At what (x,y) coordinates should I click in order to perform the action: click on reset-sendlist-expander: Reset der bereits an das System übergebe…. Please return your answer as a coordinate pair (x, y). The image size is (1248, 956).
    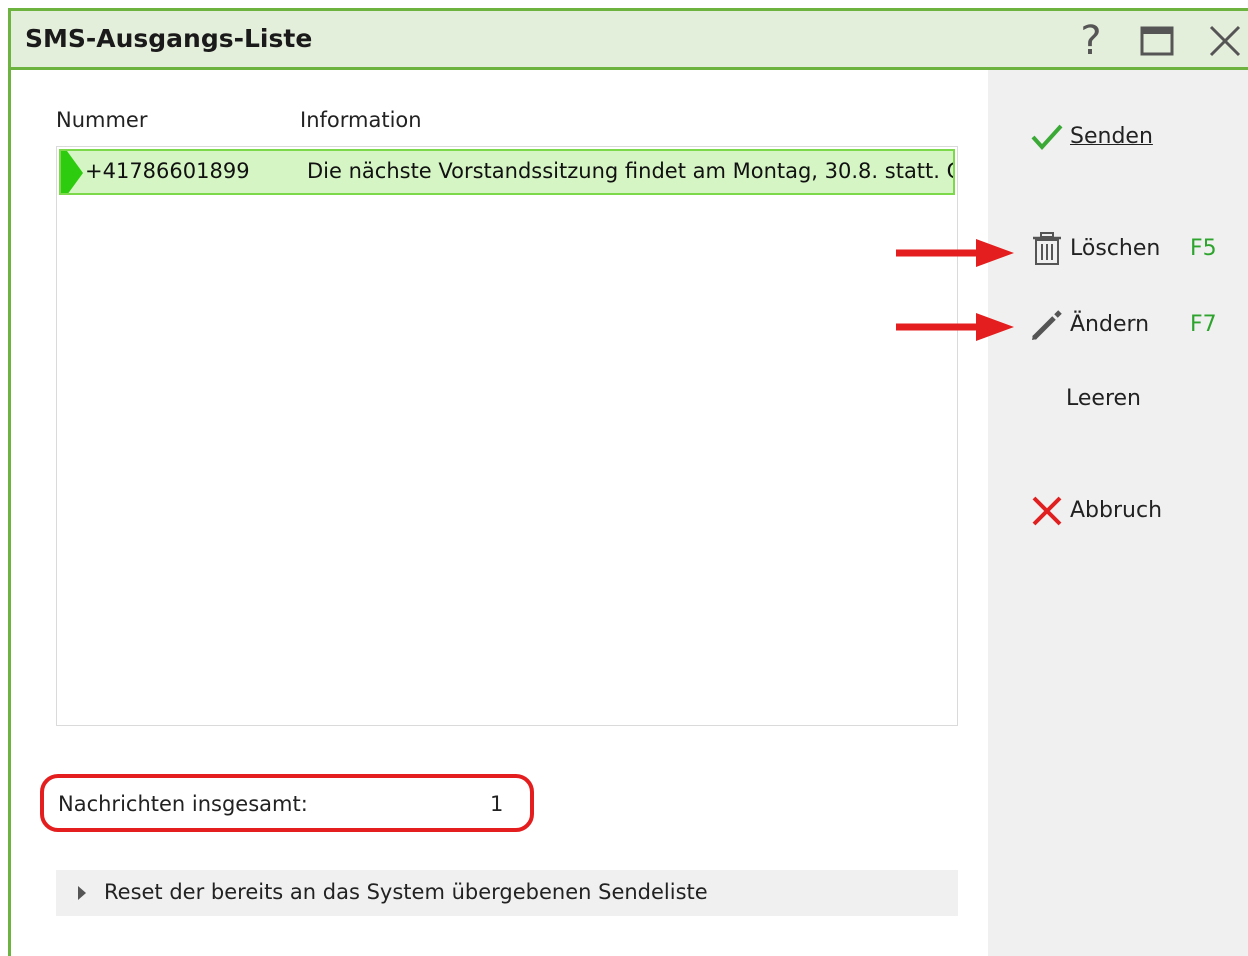
    Looking at the image, I should click on (507, 893).